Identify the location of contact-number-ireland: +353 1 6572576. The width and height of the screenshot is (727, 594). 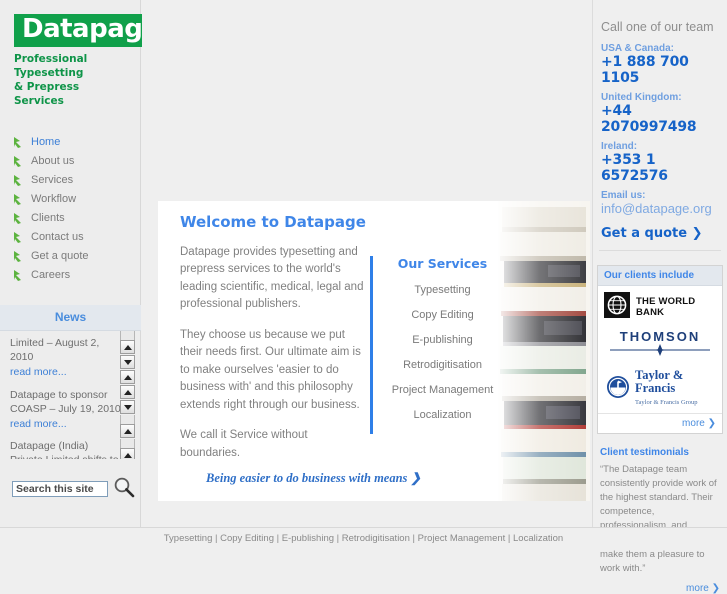
(660, 168).